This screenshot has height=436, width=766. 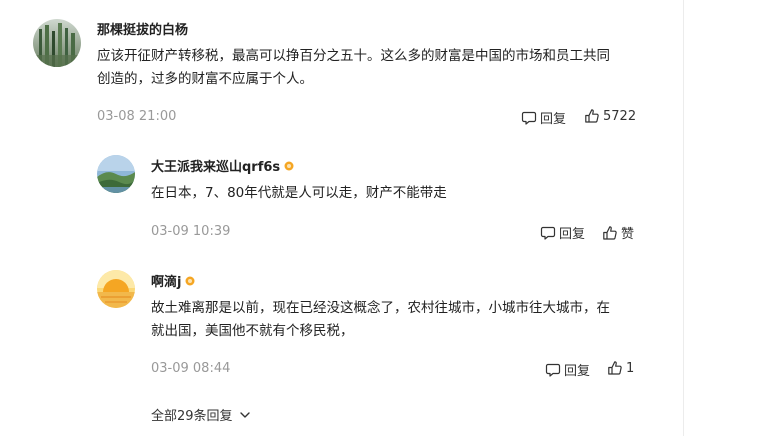 I want to click on column-divider, so click(x=683, y=218).